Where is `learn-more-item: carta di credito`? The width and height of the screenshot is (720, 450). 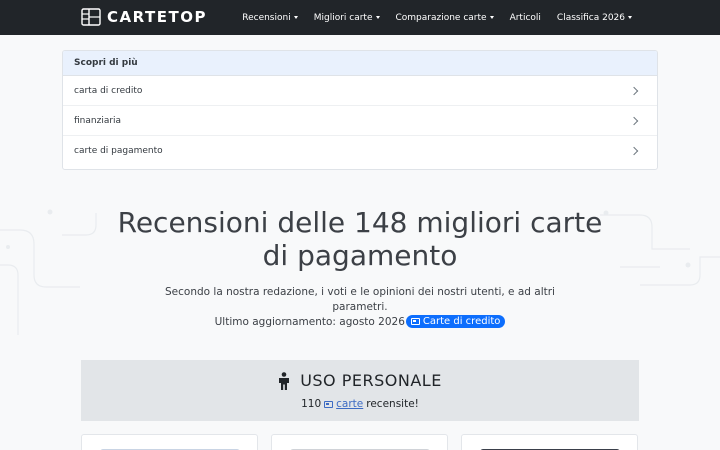
learn-more-item: carta di credito is located at coordinates (360, 91).